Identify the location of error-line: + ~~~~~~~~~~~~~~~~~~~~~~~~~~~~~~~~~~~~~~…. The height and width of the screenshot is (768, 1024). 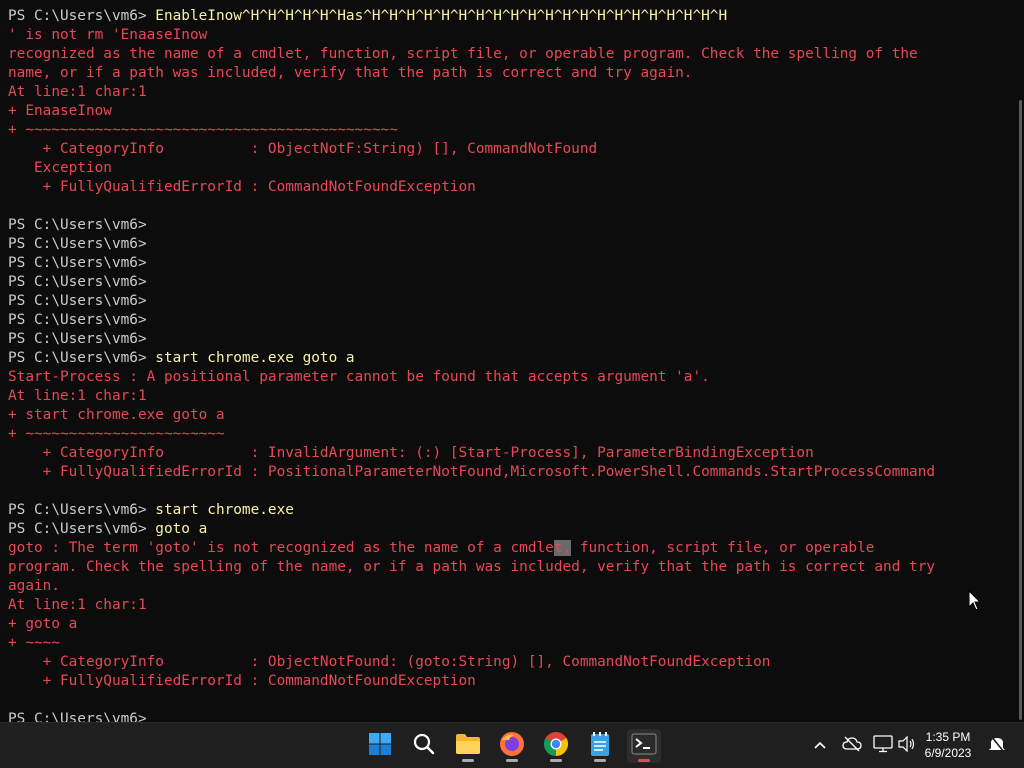
(203, 130).